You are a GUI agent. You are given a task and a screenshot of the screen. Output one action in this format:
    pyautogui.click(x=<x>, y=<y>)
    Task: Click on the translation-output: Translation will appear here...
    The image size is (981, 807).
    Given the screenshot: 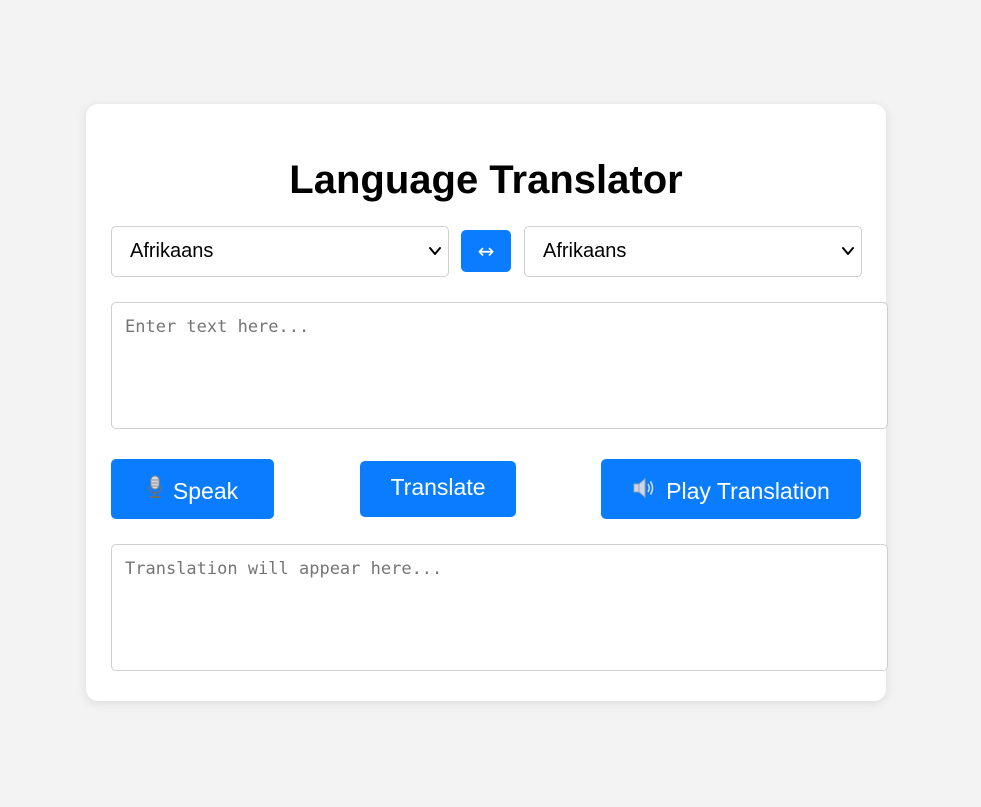 What is the action you would take?
    pyautogui.click(x=499, y=607)
    